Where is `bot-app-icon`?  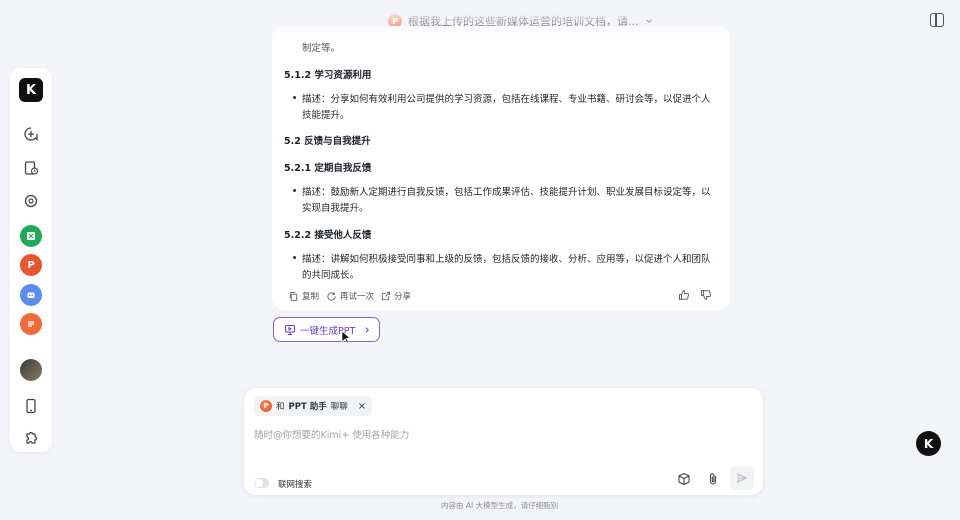
bot-app-icon is located at coordinates (31, 295).